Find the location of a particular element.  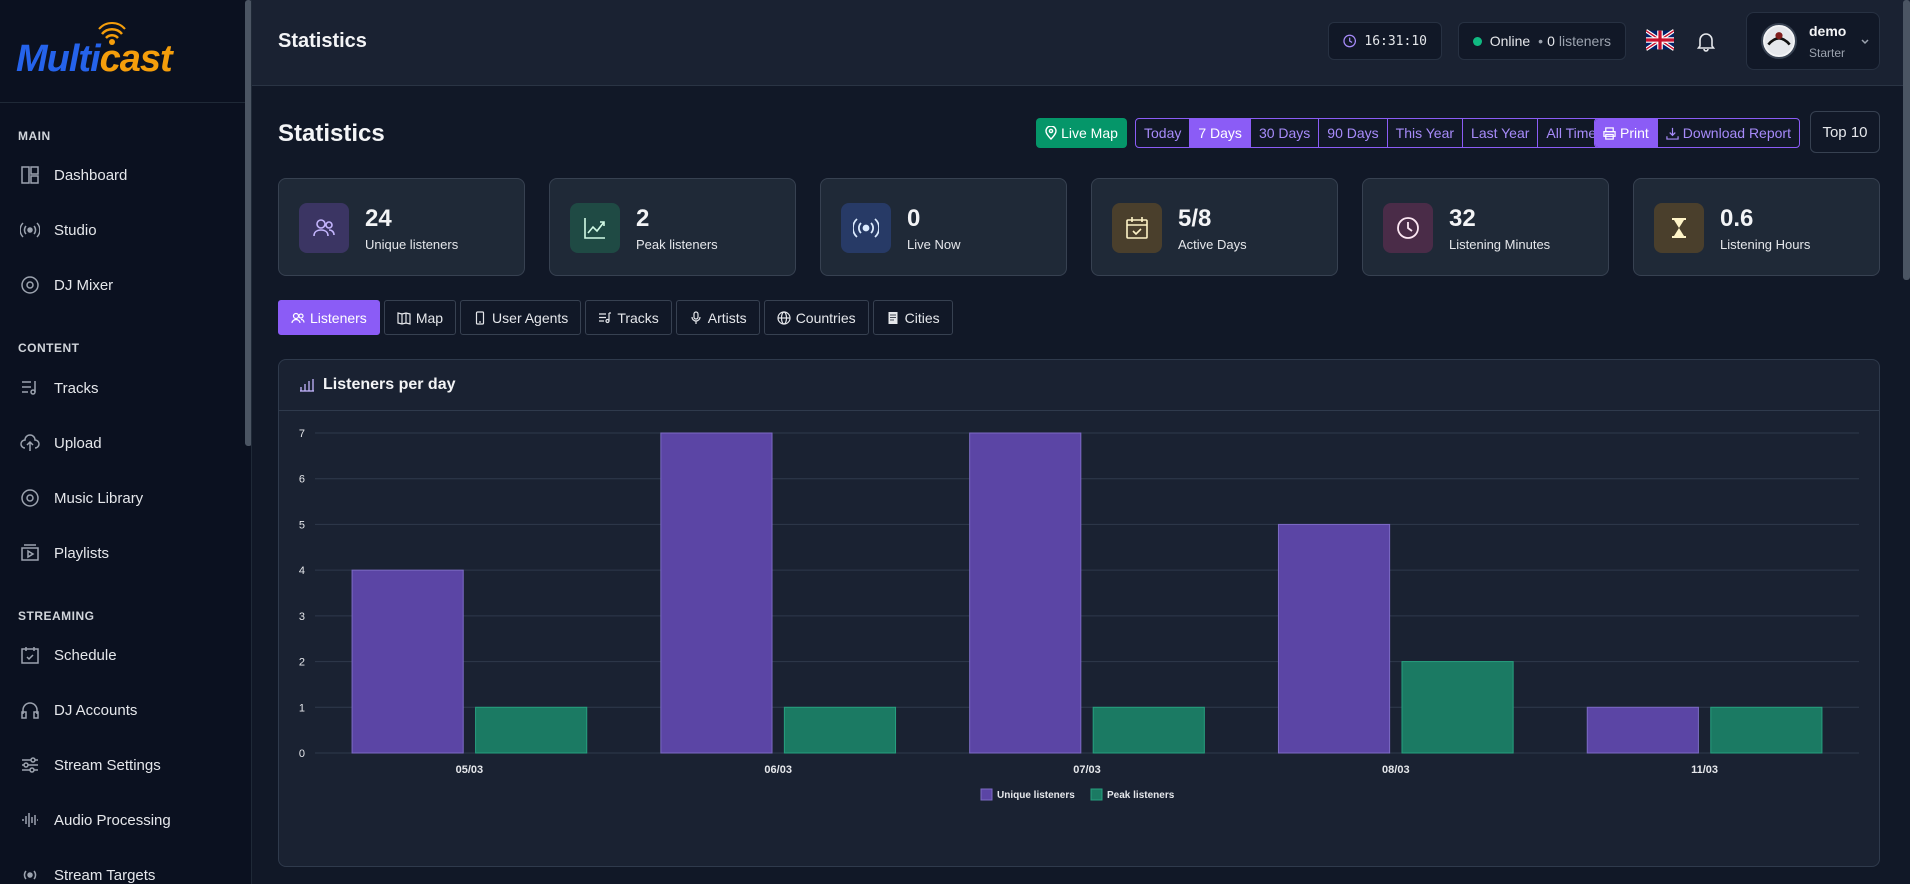

tab-map: Map is located at coordinates (420, 317).